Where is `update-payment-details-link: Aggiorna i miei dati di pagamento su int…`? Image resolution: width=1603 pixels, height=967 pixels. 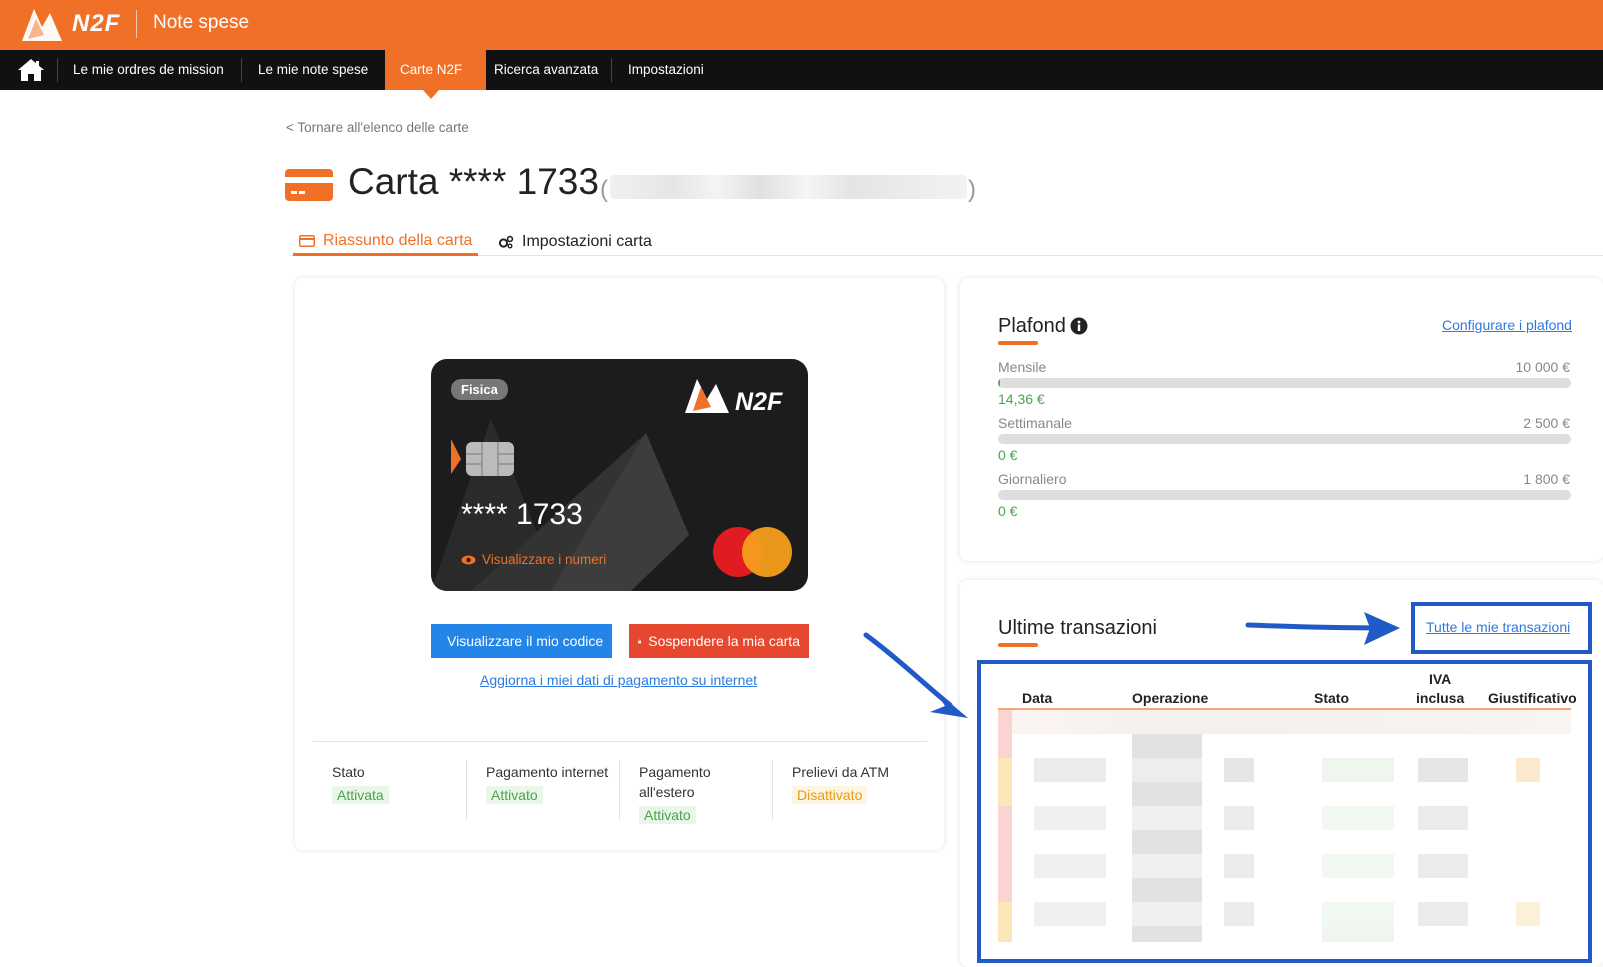
update-payment-details-link: Aggiorna i miei dati di pagamento su int… is located at coordinates (618, 680).